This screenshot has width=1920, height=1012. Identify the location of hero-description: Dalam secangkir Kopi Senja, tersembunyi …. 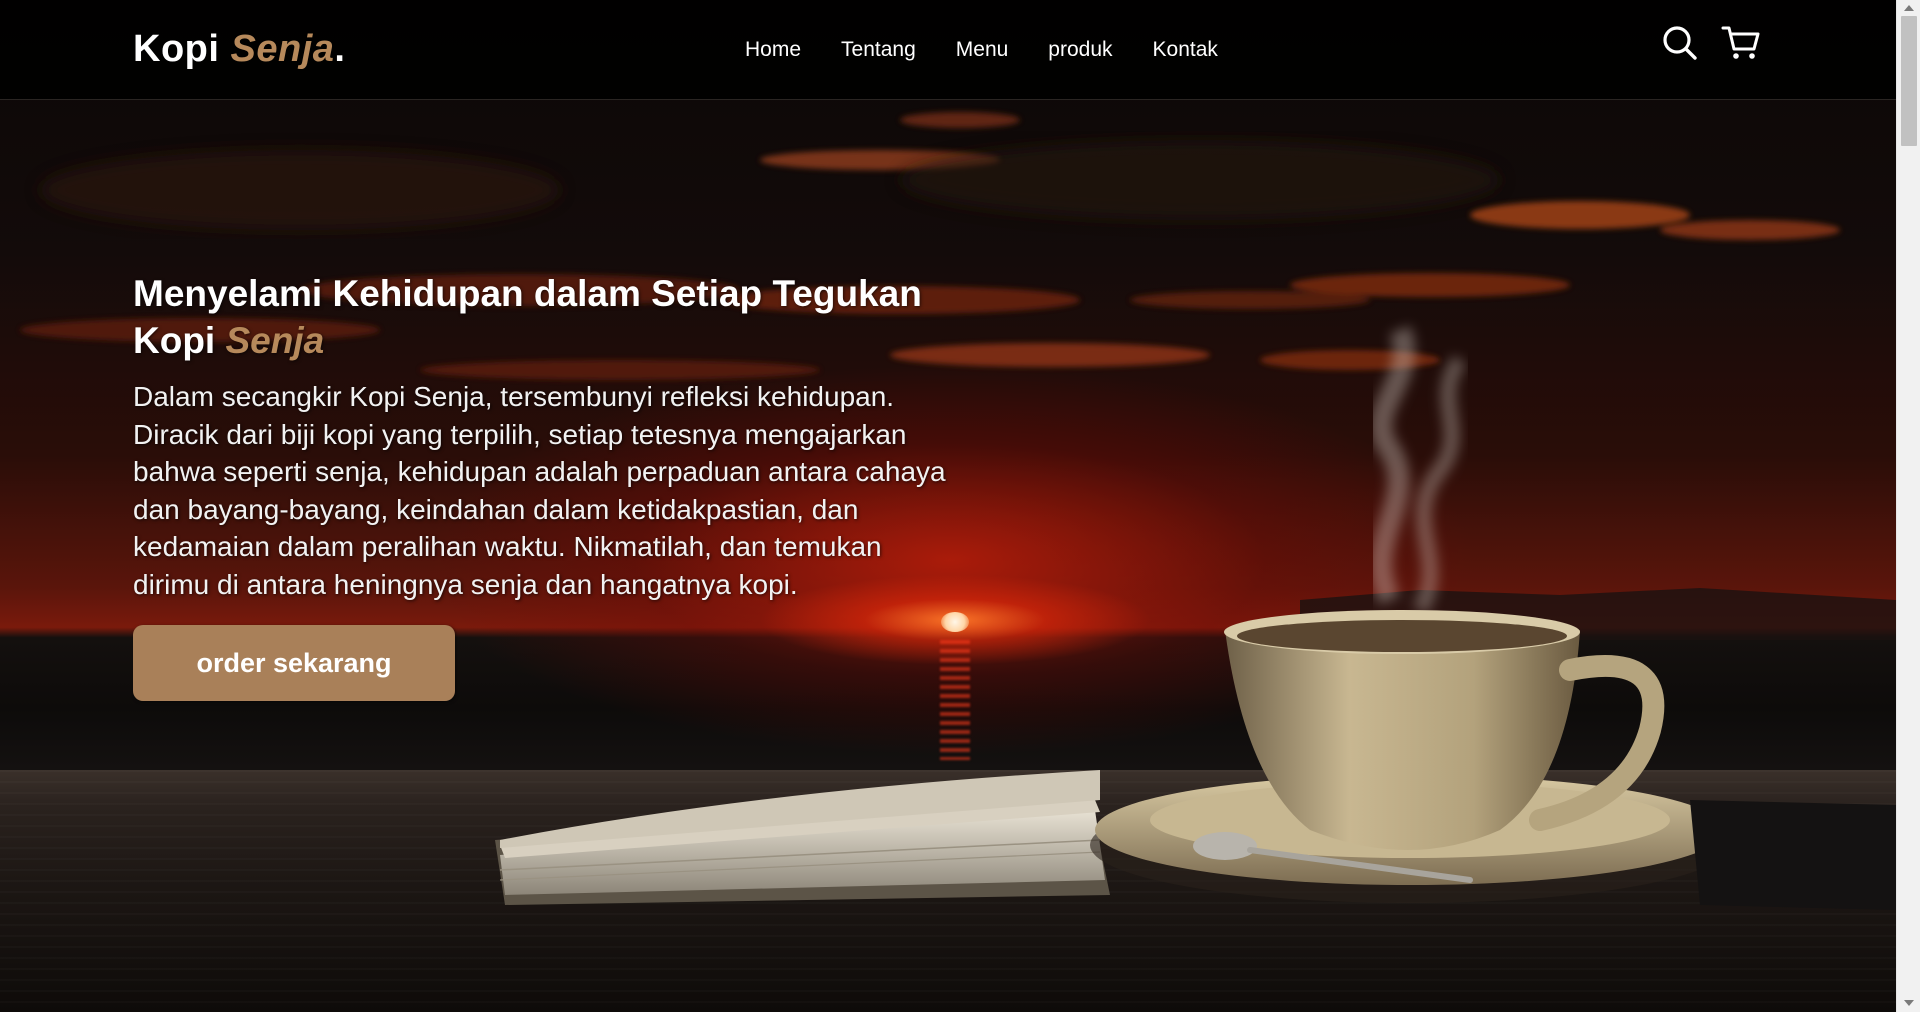
(539, 490).